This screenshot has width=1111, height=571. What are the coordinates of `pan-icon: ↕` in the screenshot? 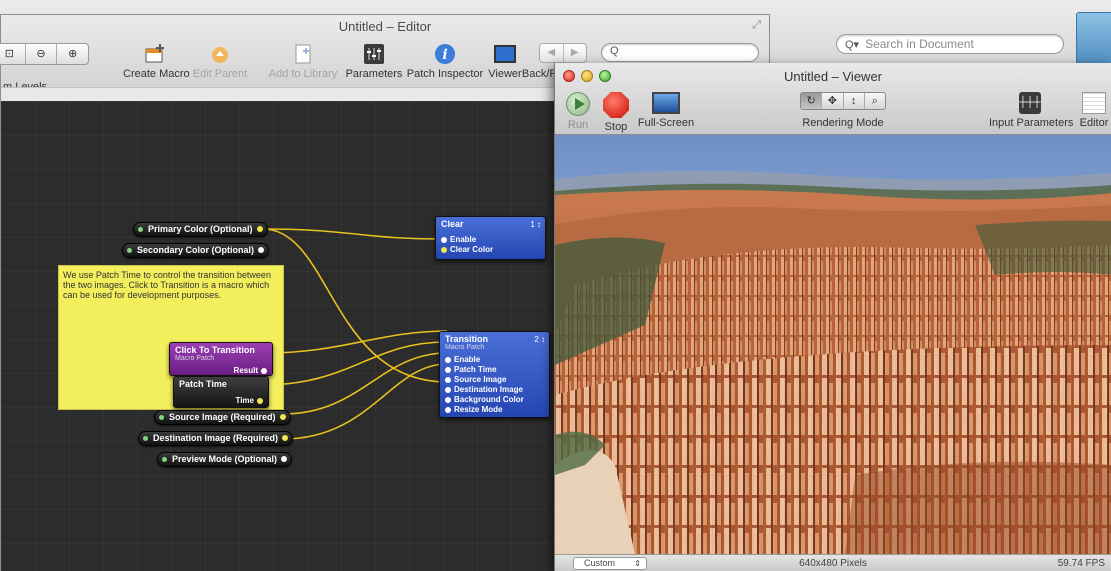 It's located at (853, 101).